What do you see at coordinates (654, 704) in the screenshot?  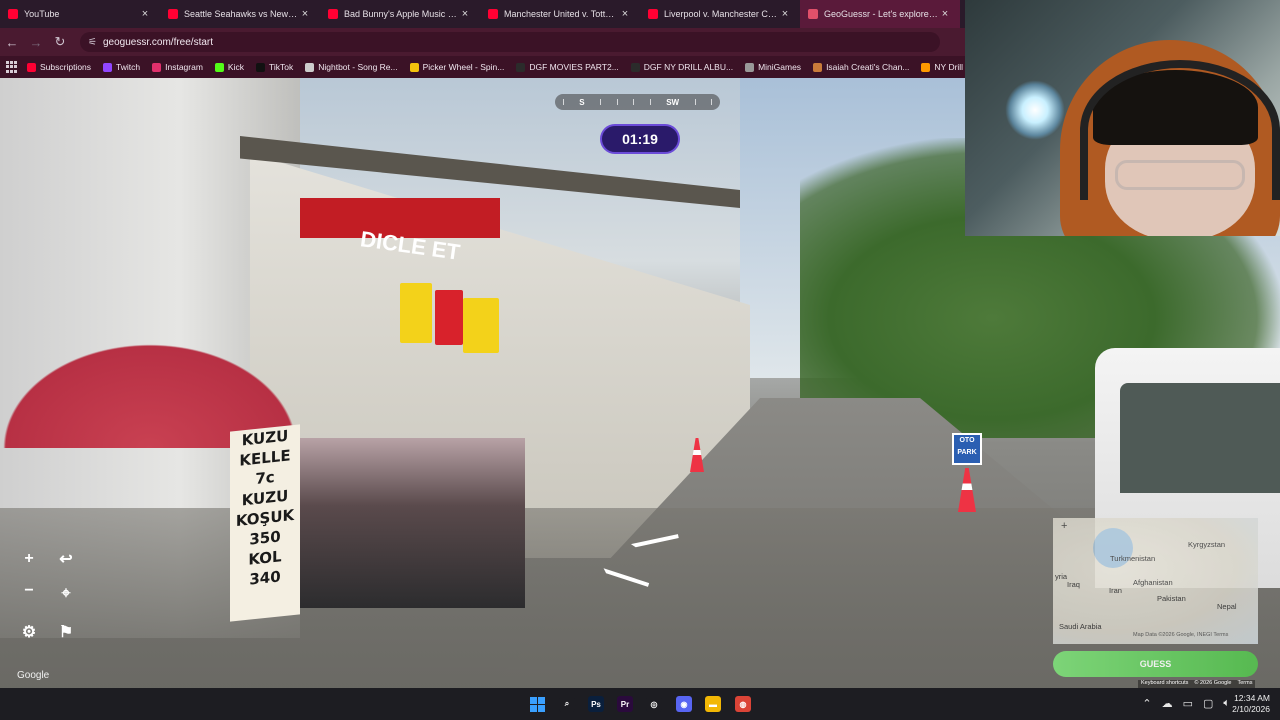 I see `taskbar-chatgpt-icon: ◎` at bounding box center [654, 704].